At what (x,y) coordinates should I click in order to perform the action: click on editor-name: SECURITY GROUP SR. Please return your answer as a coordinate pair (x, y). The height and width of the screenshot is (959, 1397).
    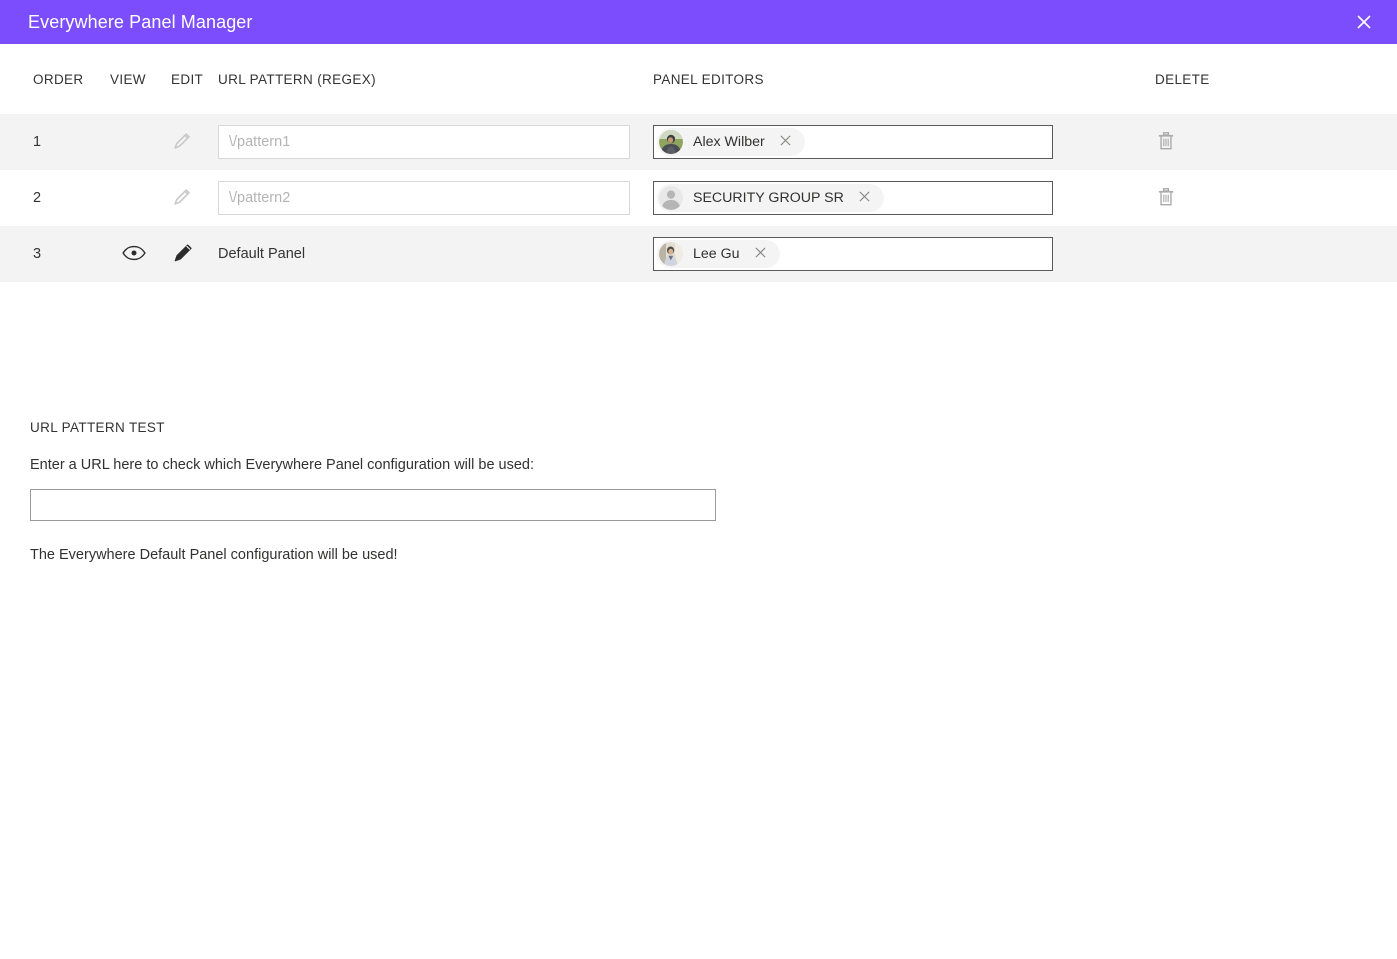
    Looking at the image, I should click on (768, 198).